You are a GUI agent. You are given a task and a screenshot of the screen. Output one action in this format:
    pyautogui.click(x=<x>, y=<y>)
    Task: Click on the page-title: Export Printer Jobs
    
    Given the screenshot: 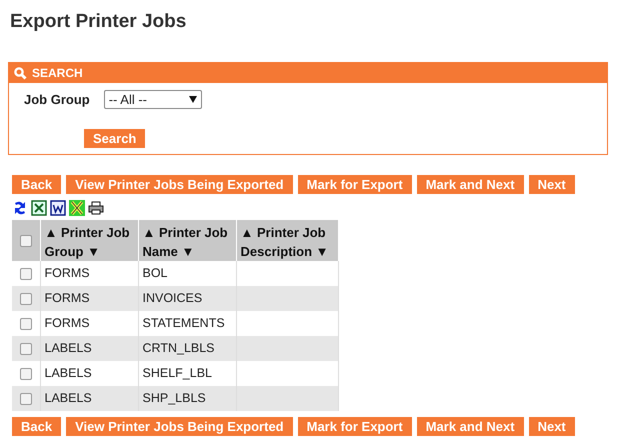 What is the action you would take?
    pyautogui.click(x=98, y=22)
    